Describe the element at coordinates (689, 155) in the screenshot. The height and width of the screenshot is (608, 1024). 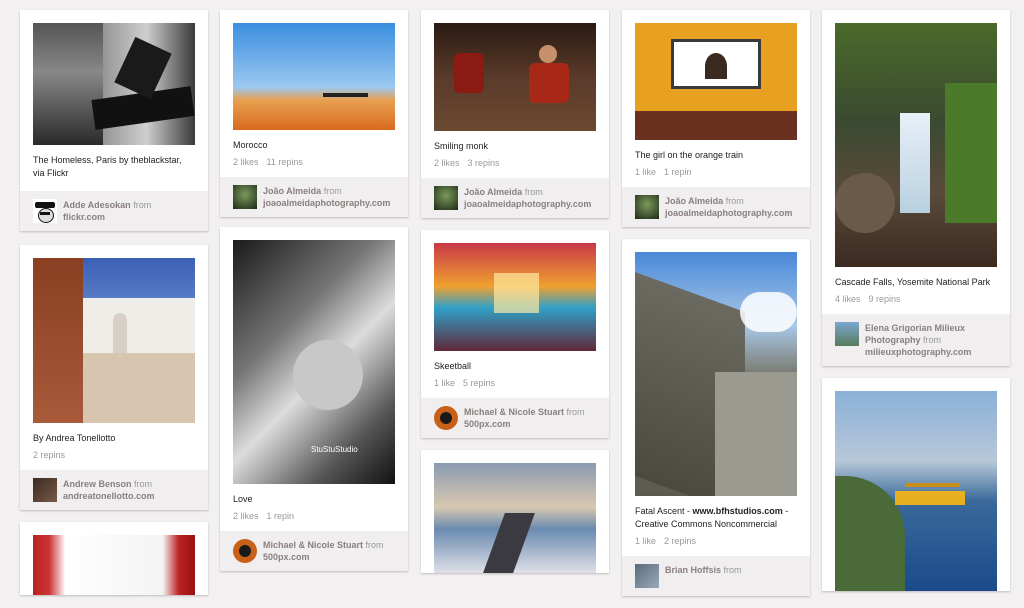
I see `pin-description: The girl on the orange train` at that location.